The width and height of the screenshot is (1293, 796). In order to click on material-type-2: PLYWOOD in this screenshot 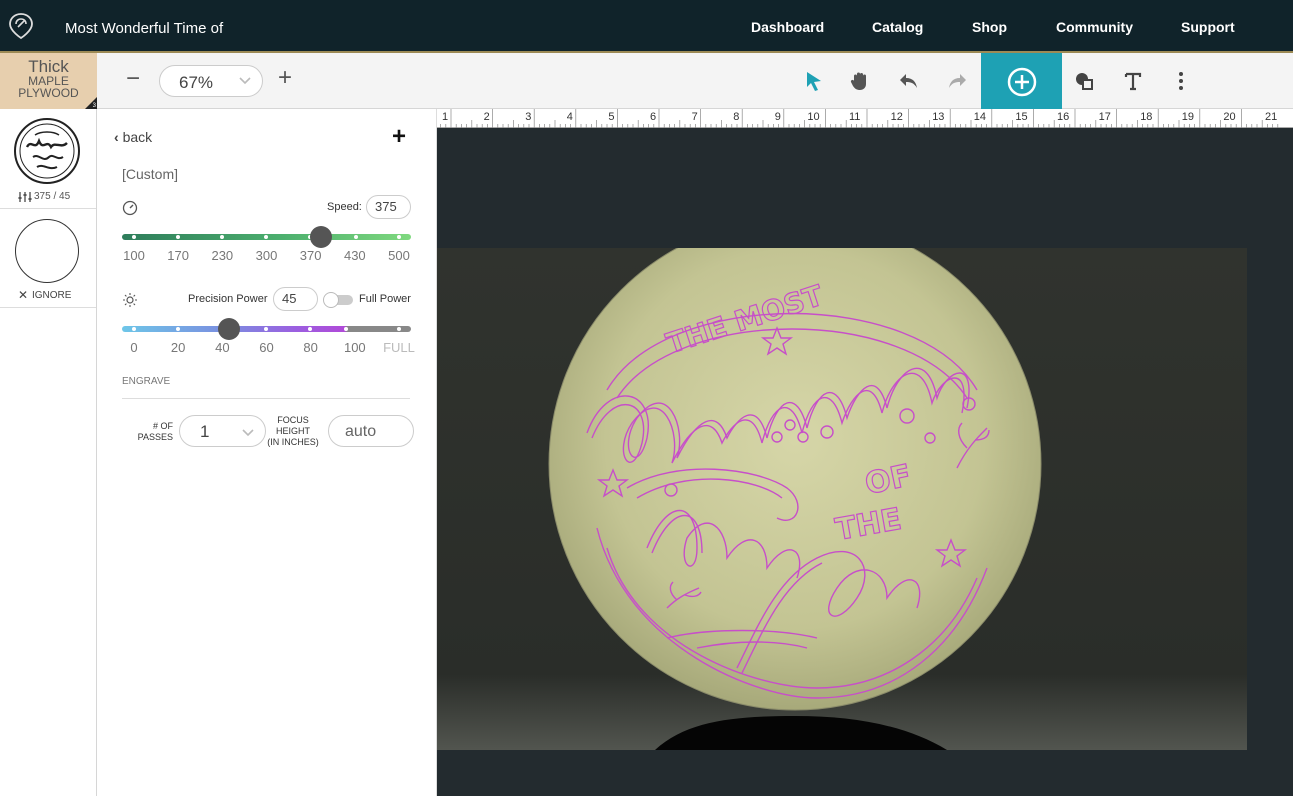, I will do `click(48, 93)`.